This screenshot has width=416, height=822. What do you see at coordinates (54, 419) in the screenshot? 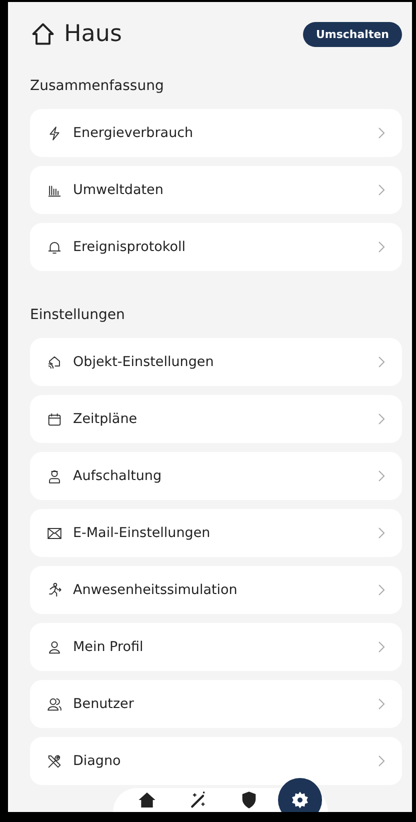
I see `calendar-icon` at bounding box center [54, 419].